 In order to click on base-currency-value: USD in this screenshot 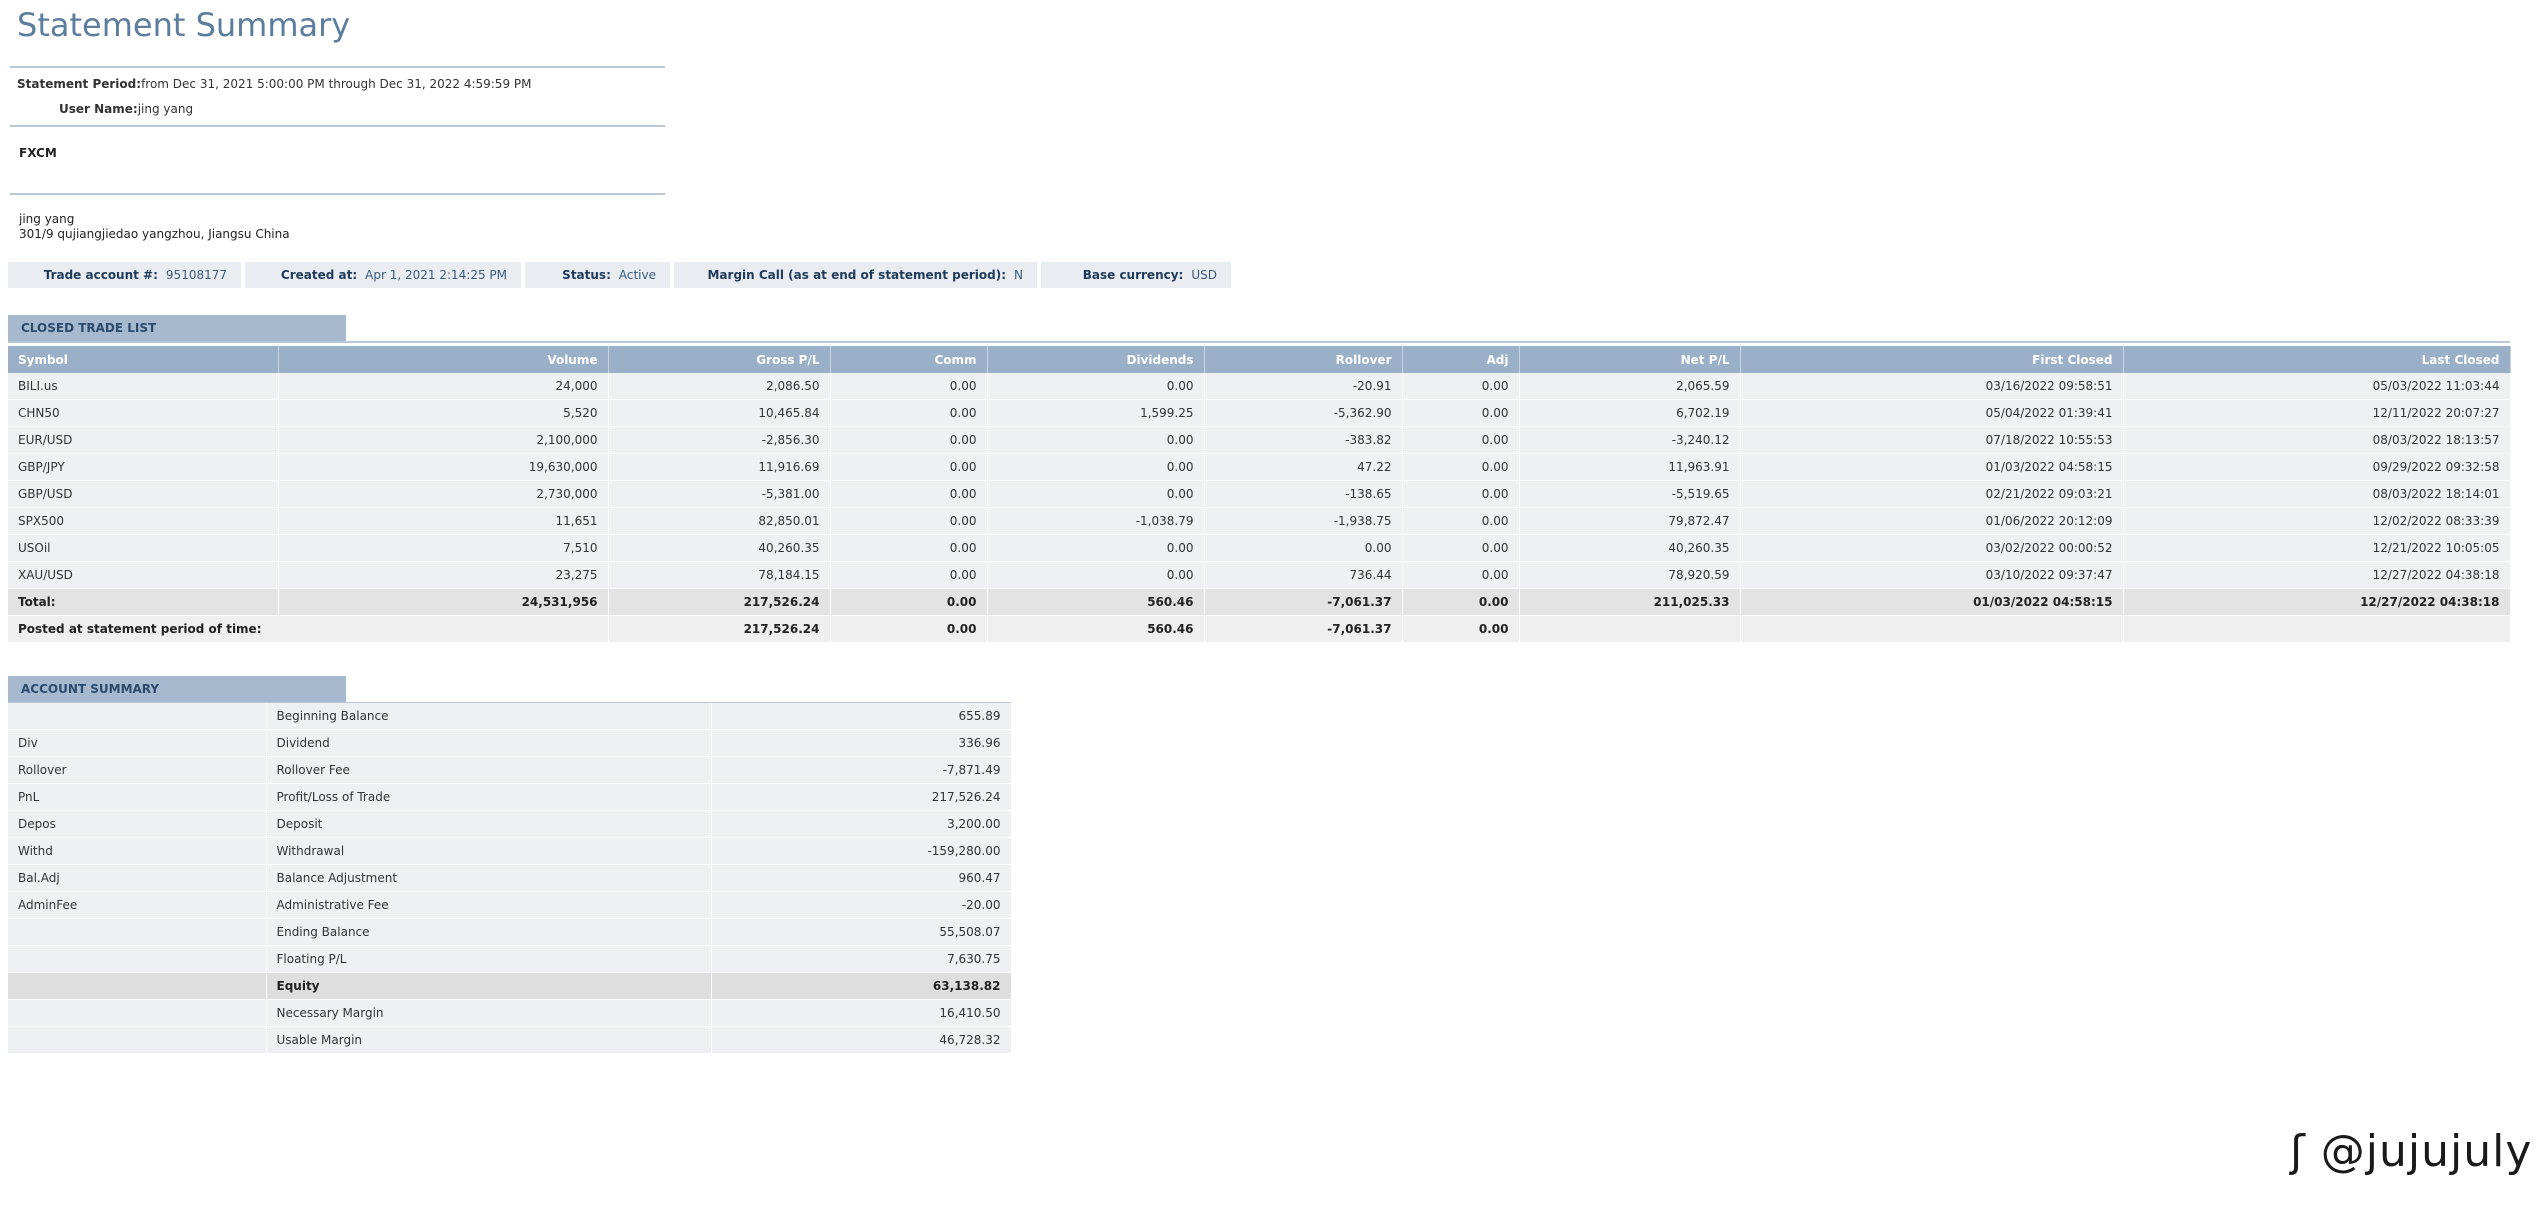, I will do `click(1204, 275)`.